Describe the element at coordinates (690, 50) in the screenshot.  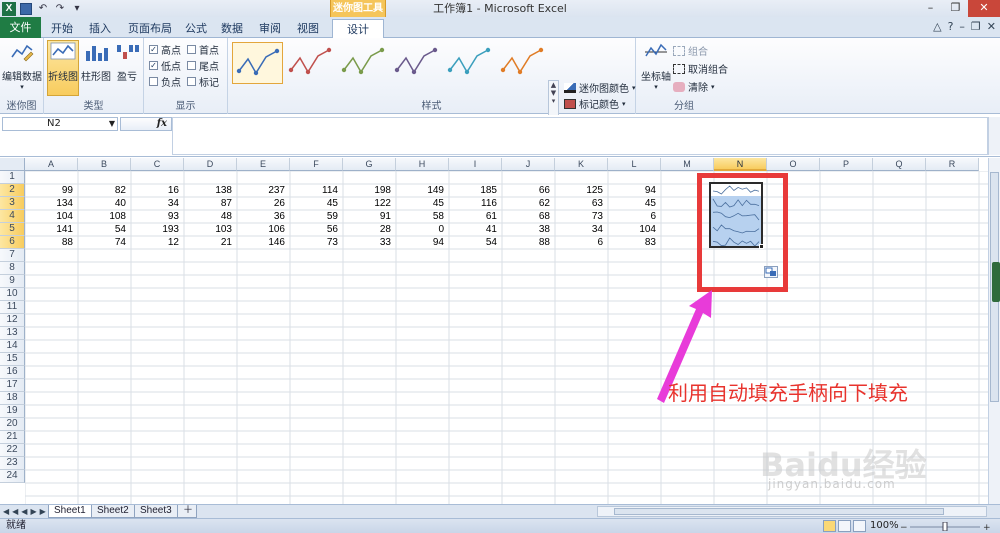
I see `group-button: 组合` at that location.